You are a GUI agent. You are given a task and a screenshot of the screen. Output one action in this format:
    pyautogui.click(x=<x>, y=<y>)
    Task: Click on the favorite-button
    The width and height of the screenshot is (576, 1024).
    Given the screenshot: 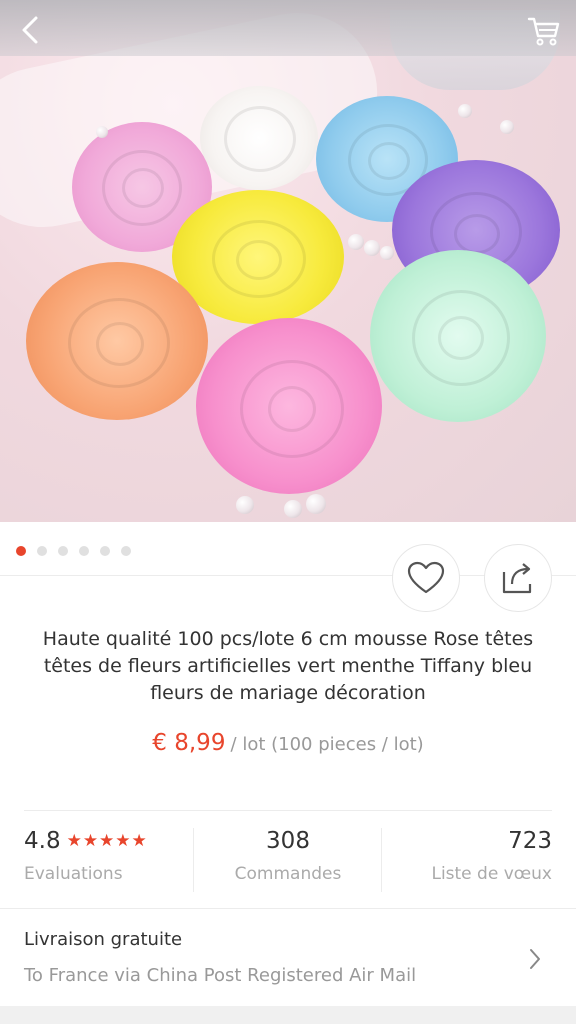 What is the action you would take?
    pyautogui.click(x=426, y=578)
    